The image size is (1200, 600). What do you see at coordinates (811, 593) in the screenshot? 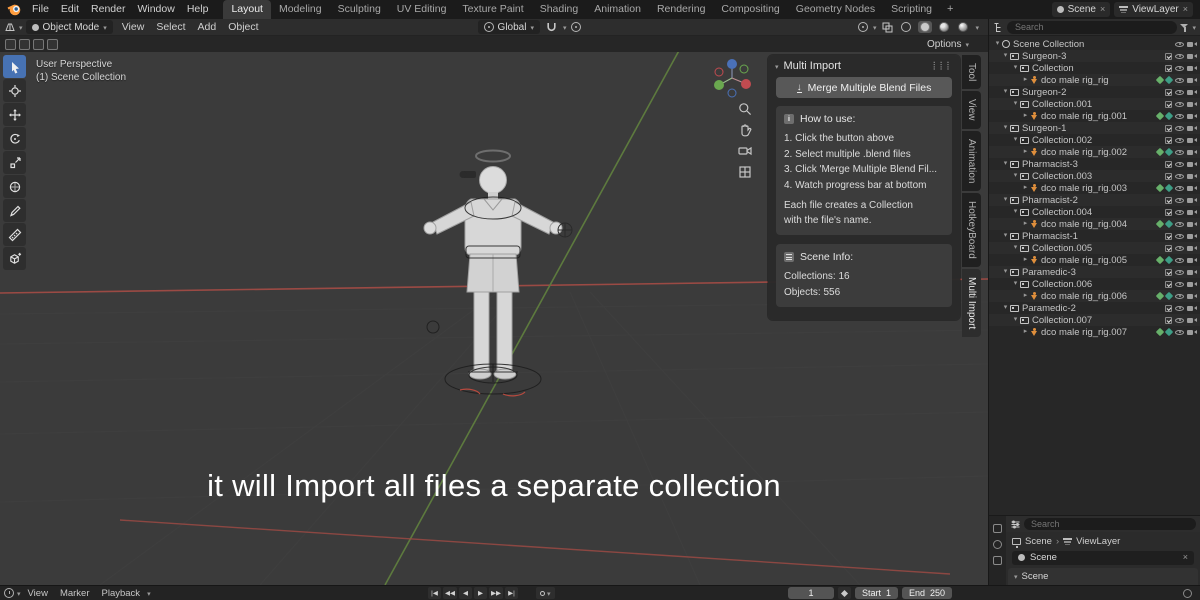
I see `current-frame-field: 1` at bounding box center [811, 593].